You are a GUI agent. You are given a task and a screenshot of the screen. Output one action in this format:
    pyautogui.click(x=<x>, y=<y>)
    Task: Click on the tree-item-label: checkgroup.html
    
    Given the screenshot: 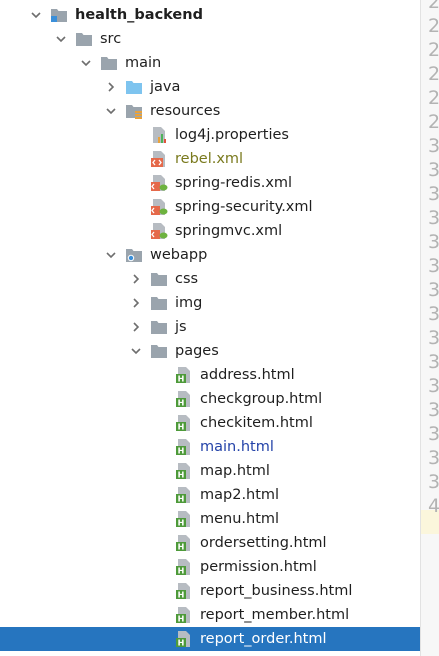 What is the action you would take?
    pyautogui.click(x=261, y=399)
    